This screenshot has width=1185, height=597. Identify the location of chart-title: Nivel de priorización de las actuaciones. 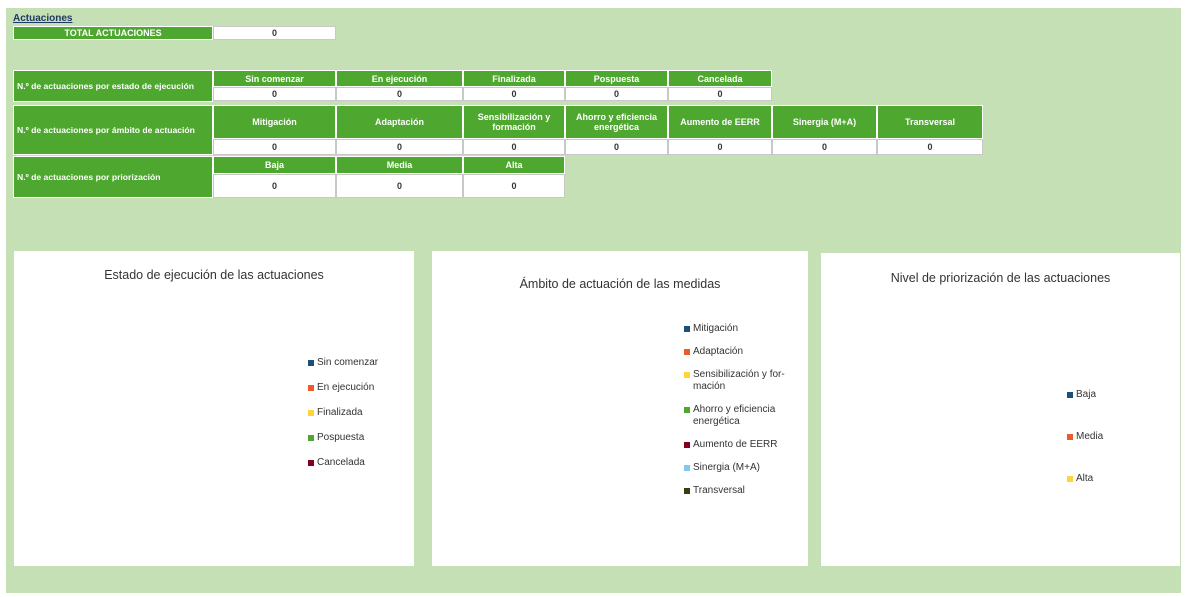
(1000, 278).